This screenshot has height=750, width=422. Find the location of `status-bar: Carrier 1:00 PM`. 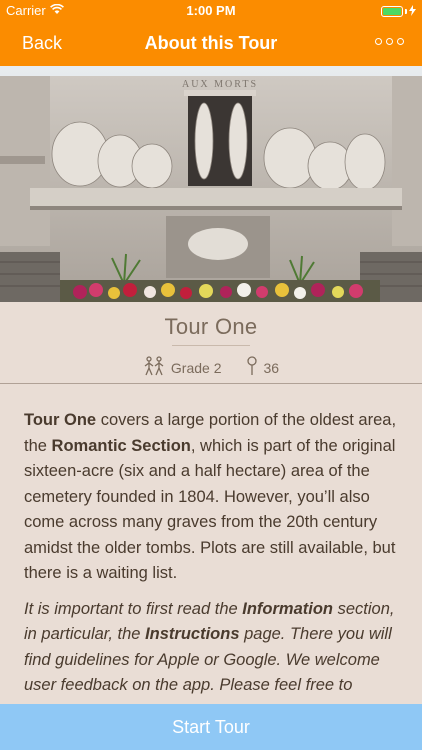

status-bar: Carrier 1:00 PM is located at coordinates (211, 11).